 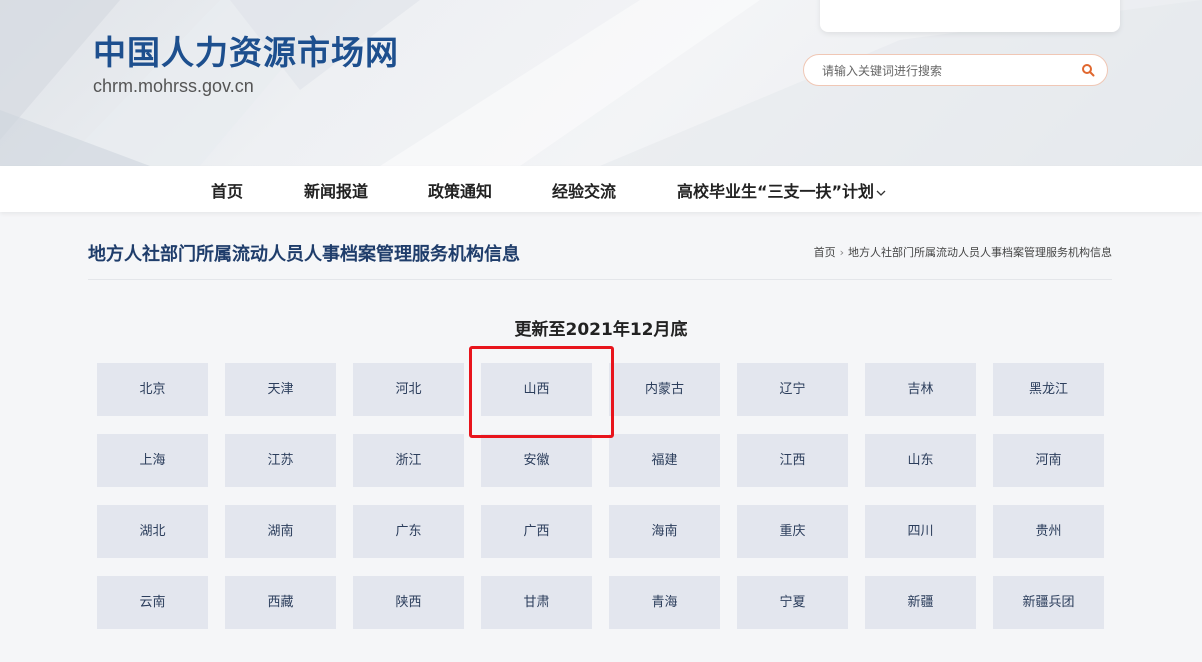 What do you see at coordinates (920, 460) in the screenshot?
I see `province-button: 山东` at bounding box center [920, 460].